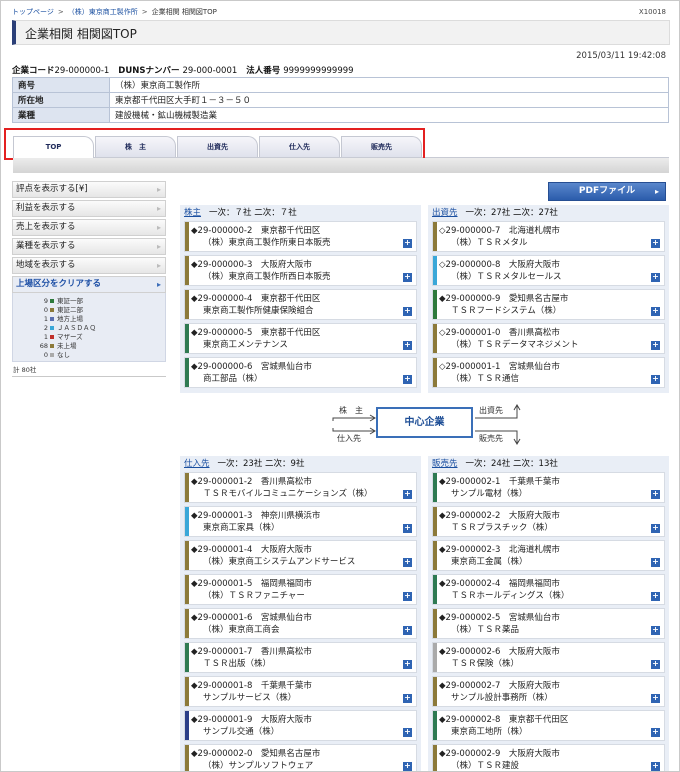  I want to click on company-card: ◆29-000001-3 神奈川県横浜市 東京商工家具（株） +, so click(300, 521).